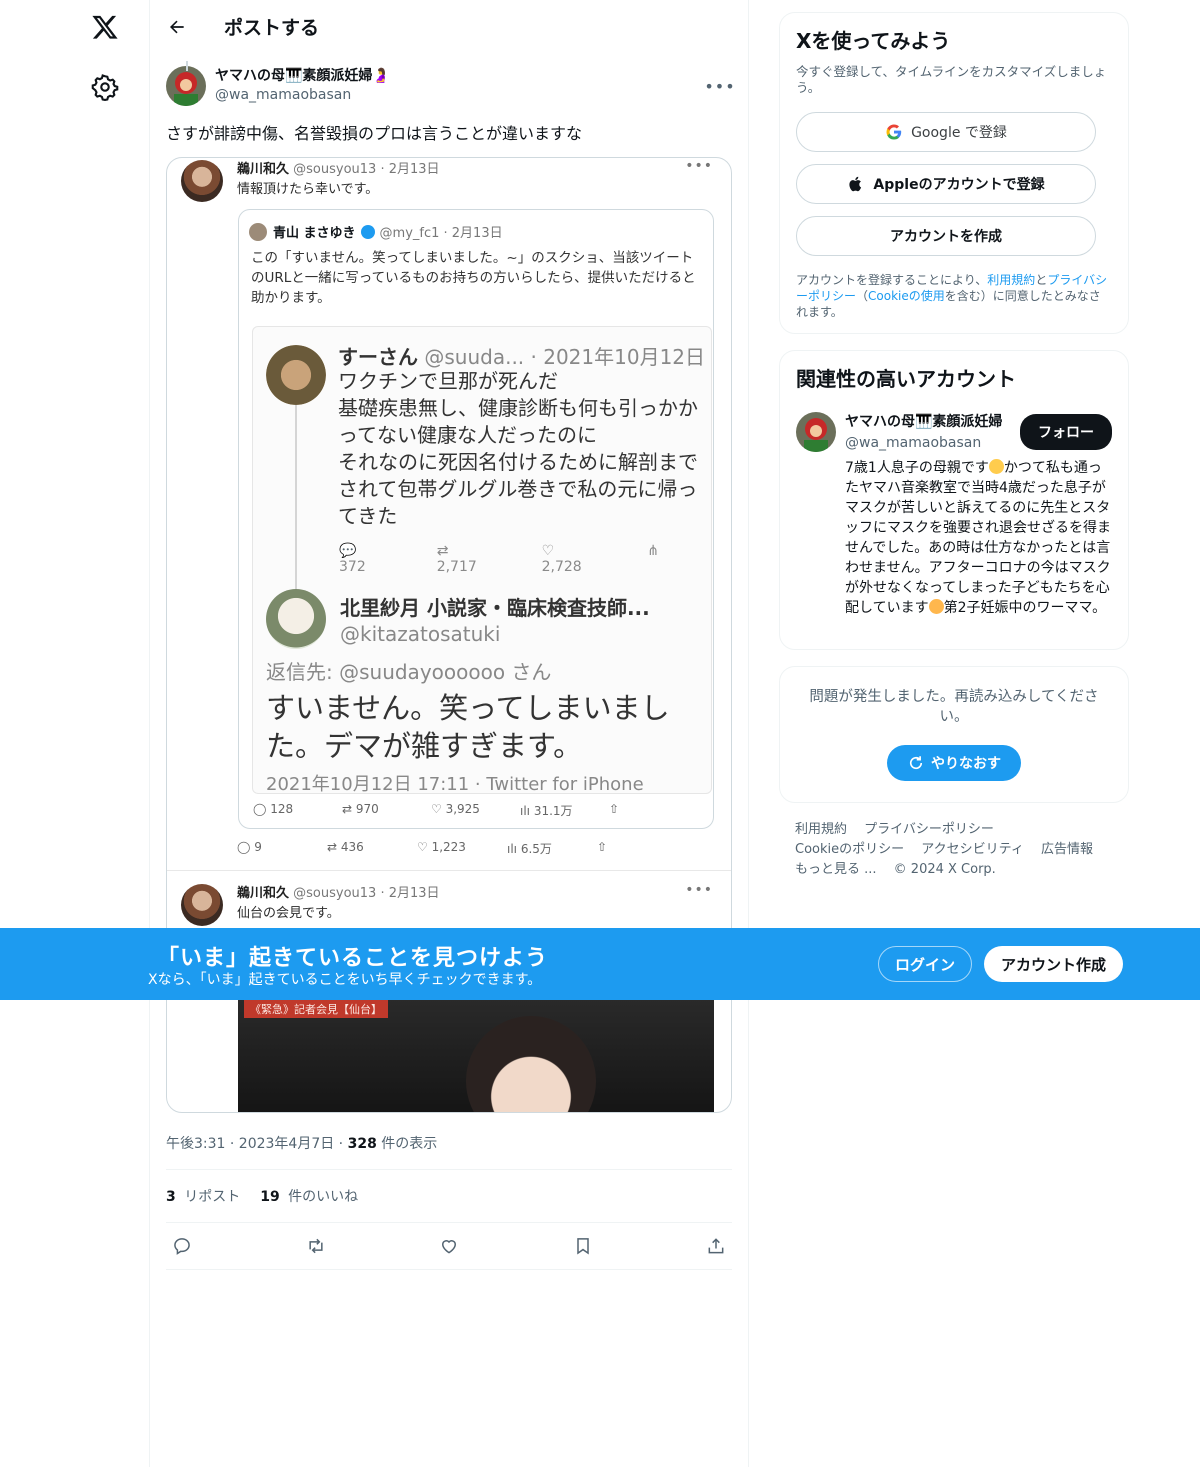 Image resolution: width=1200 pixels, height=1467 pixels. I want to click on left-nav, so click(75, 733).